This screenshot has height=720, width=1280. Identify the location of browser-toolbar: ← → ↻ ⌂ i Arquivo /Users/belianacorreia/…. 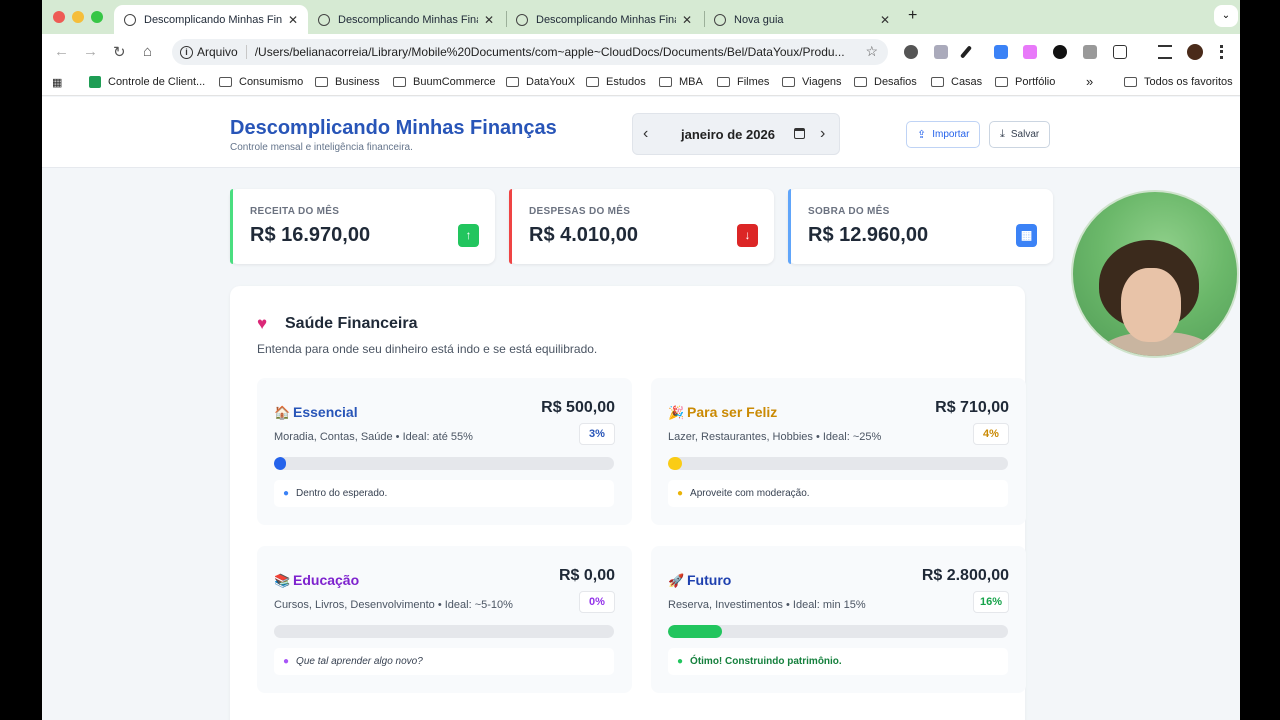
(641, 52).